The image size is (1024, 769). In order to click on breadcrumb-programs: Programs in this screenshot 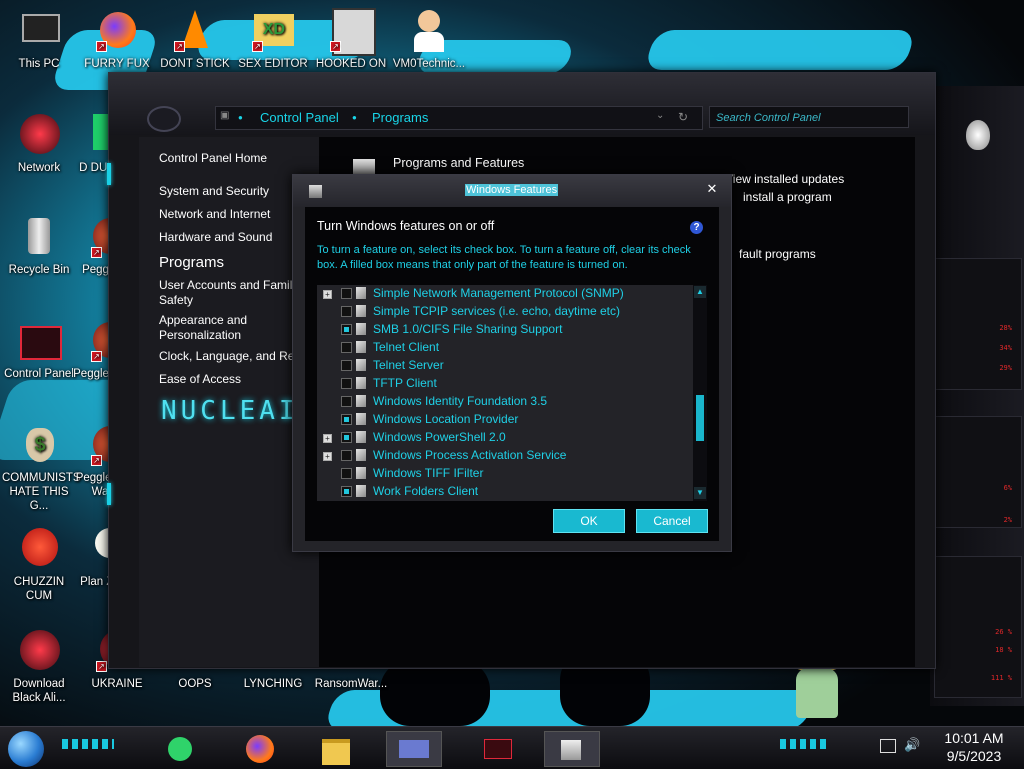, I will do `click(400, 117)`.